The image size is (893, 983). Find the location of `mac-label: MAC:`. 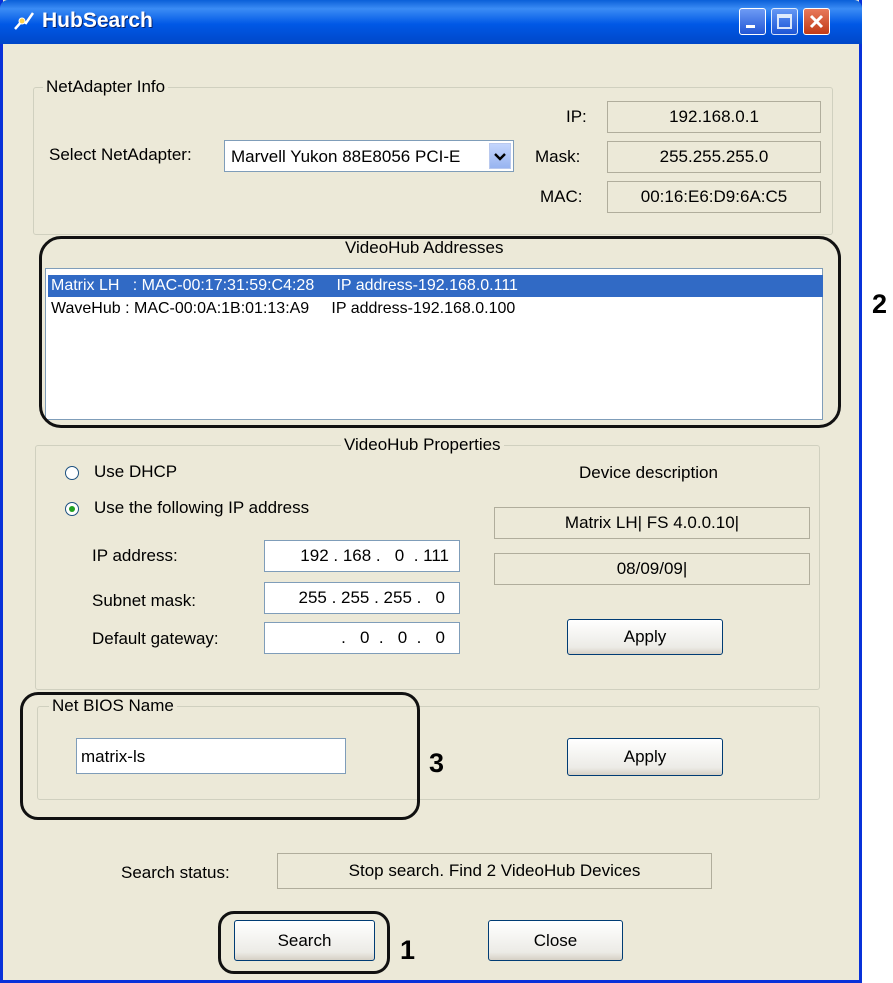

mac-label: MAC: is located at coordinates (561, 196).